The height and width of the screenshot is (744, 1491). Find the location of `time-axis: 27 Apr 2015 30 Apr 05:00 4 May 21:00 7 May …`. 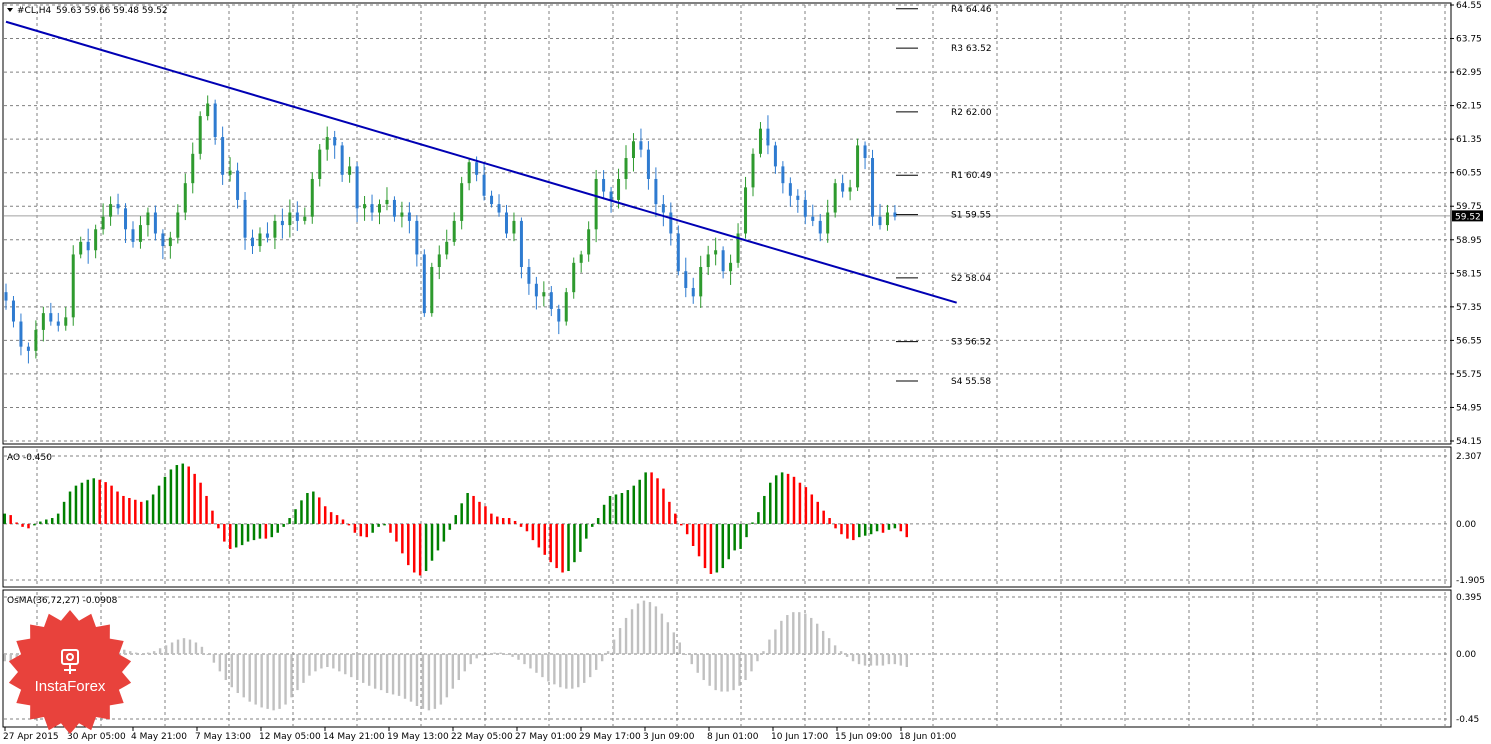

time-axis: 27 Apr 2015 30 Apr 05:00 4 May 21:00 7 May … is located at coordinates (479, 734).